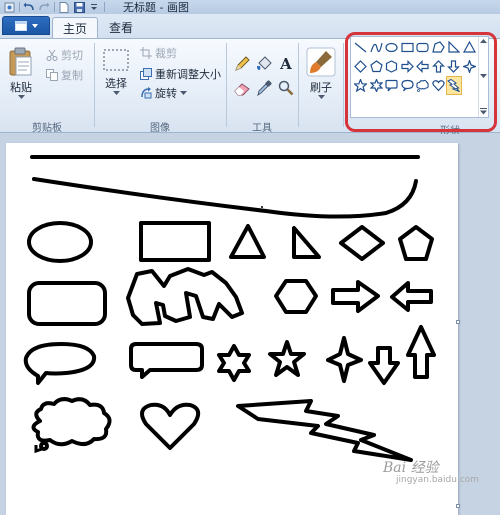 Image resolution: width=500 pixels, height=515 pixels. What do you see at coordinates (416, 243) in the screenshot?
I see `drawn-pentagon` at bounding box center [416, 243].